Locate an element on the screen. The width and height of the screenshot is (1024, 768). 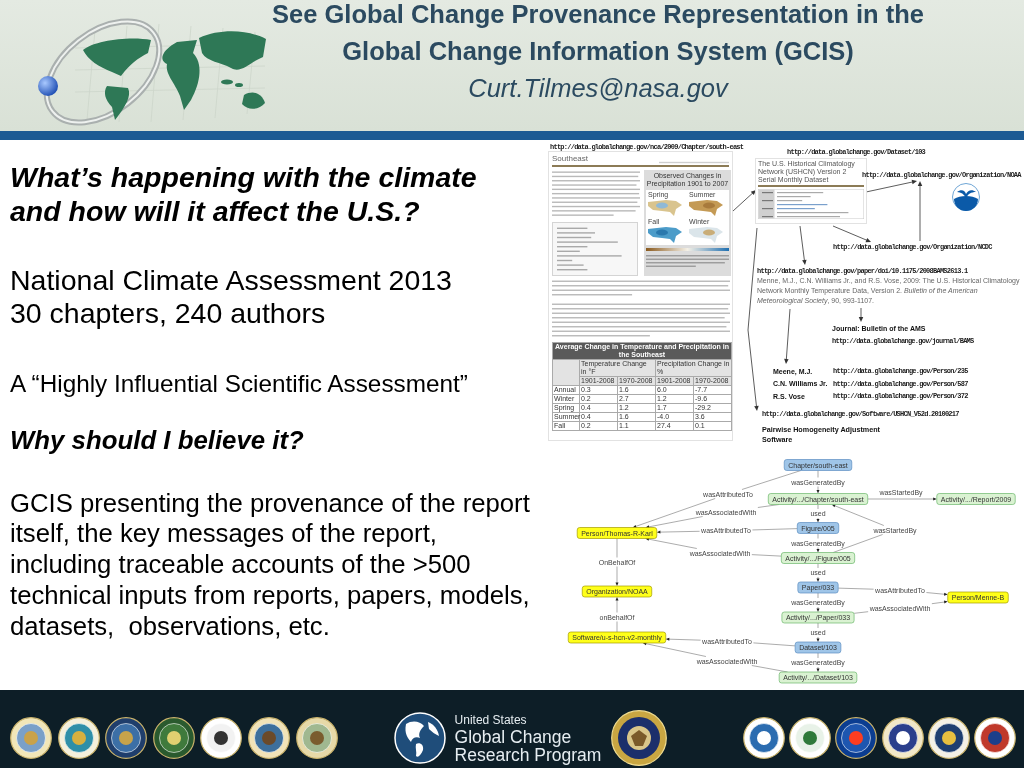
program-name: United States is located at coordinates (491, 720).